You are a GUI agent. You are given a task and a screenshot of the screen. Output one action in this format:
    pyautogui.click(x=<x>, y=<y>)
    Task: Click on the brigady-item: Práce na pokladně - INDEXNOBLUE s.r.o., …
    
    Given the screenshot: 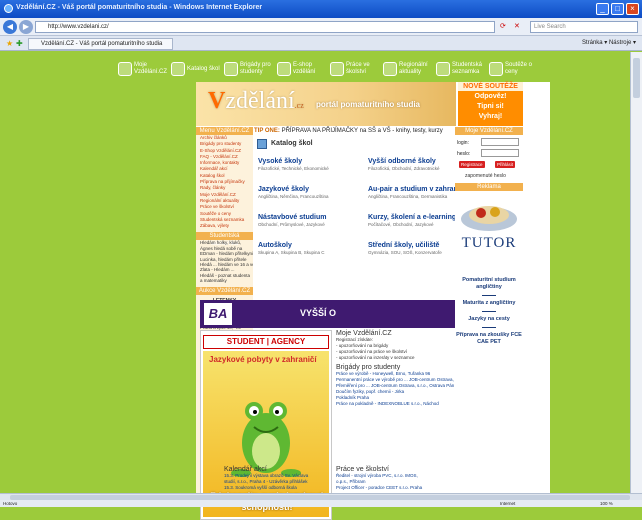 What is the action you would take?
    pyautogui.click(x=395, y=404)
    